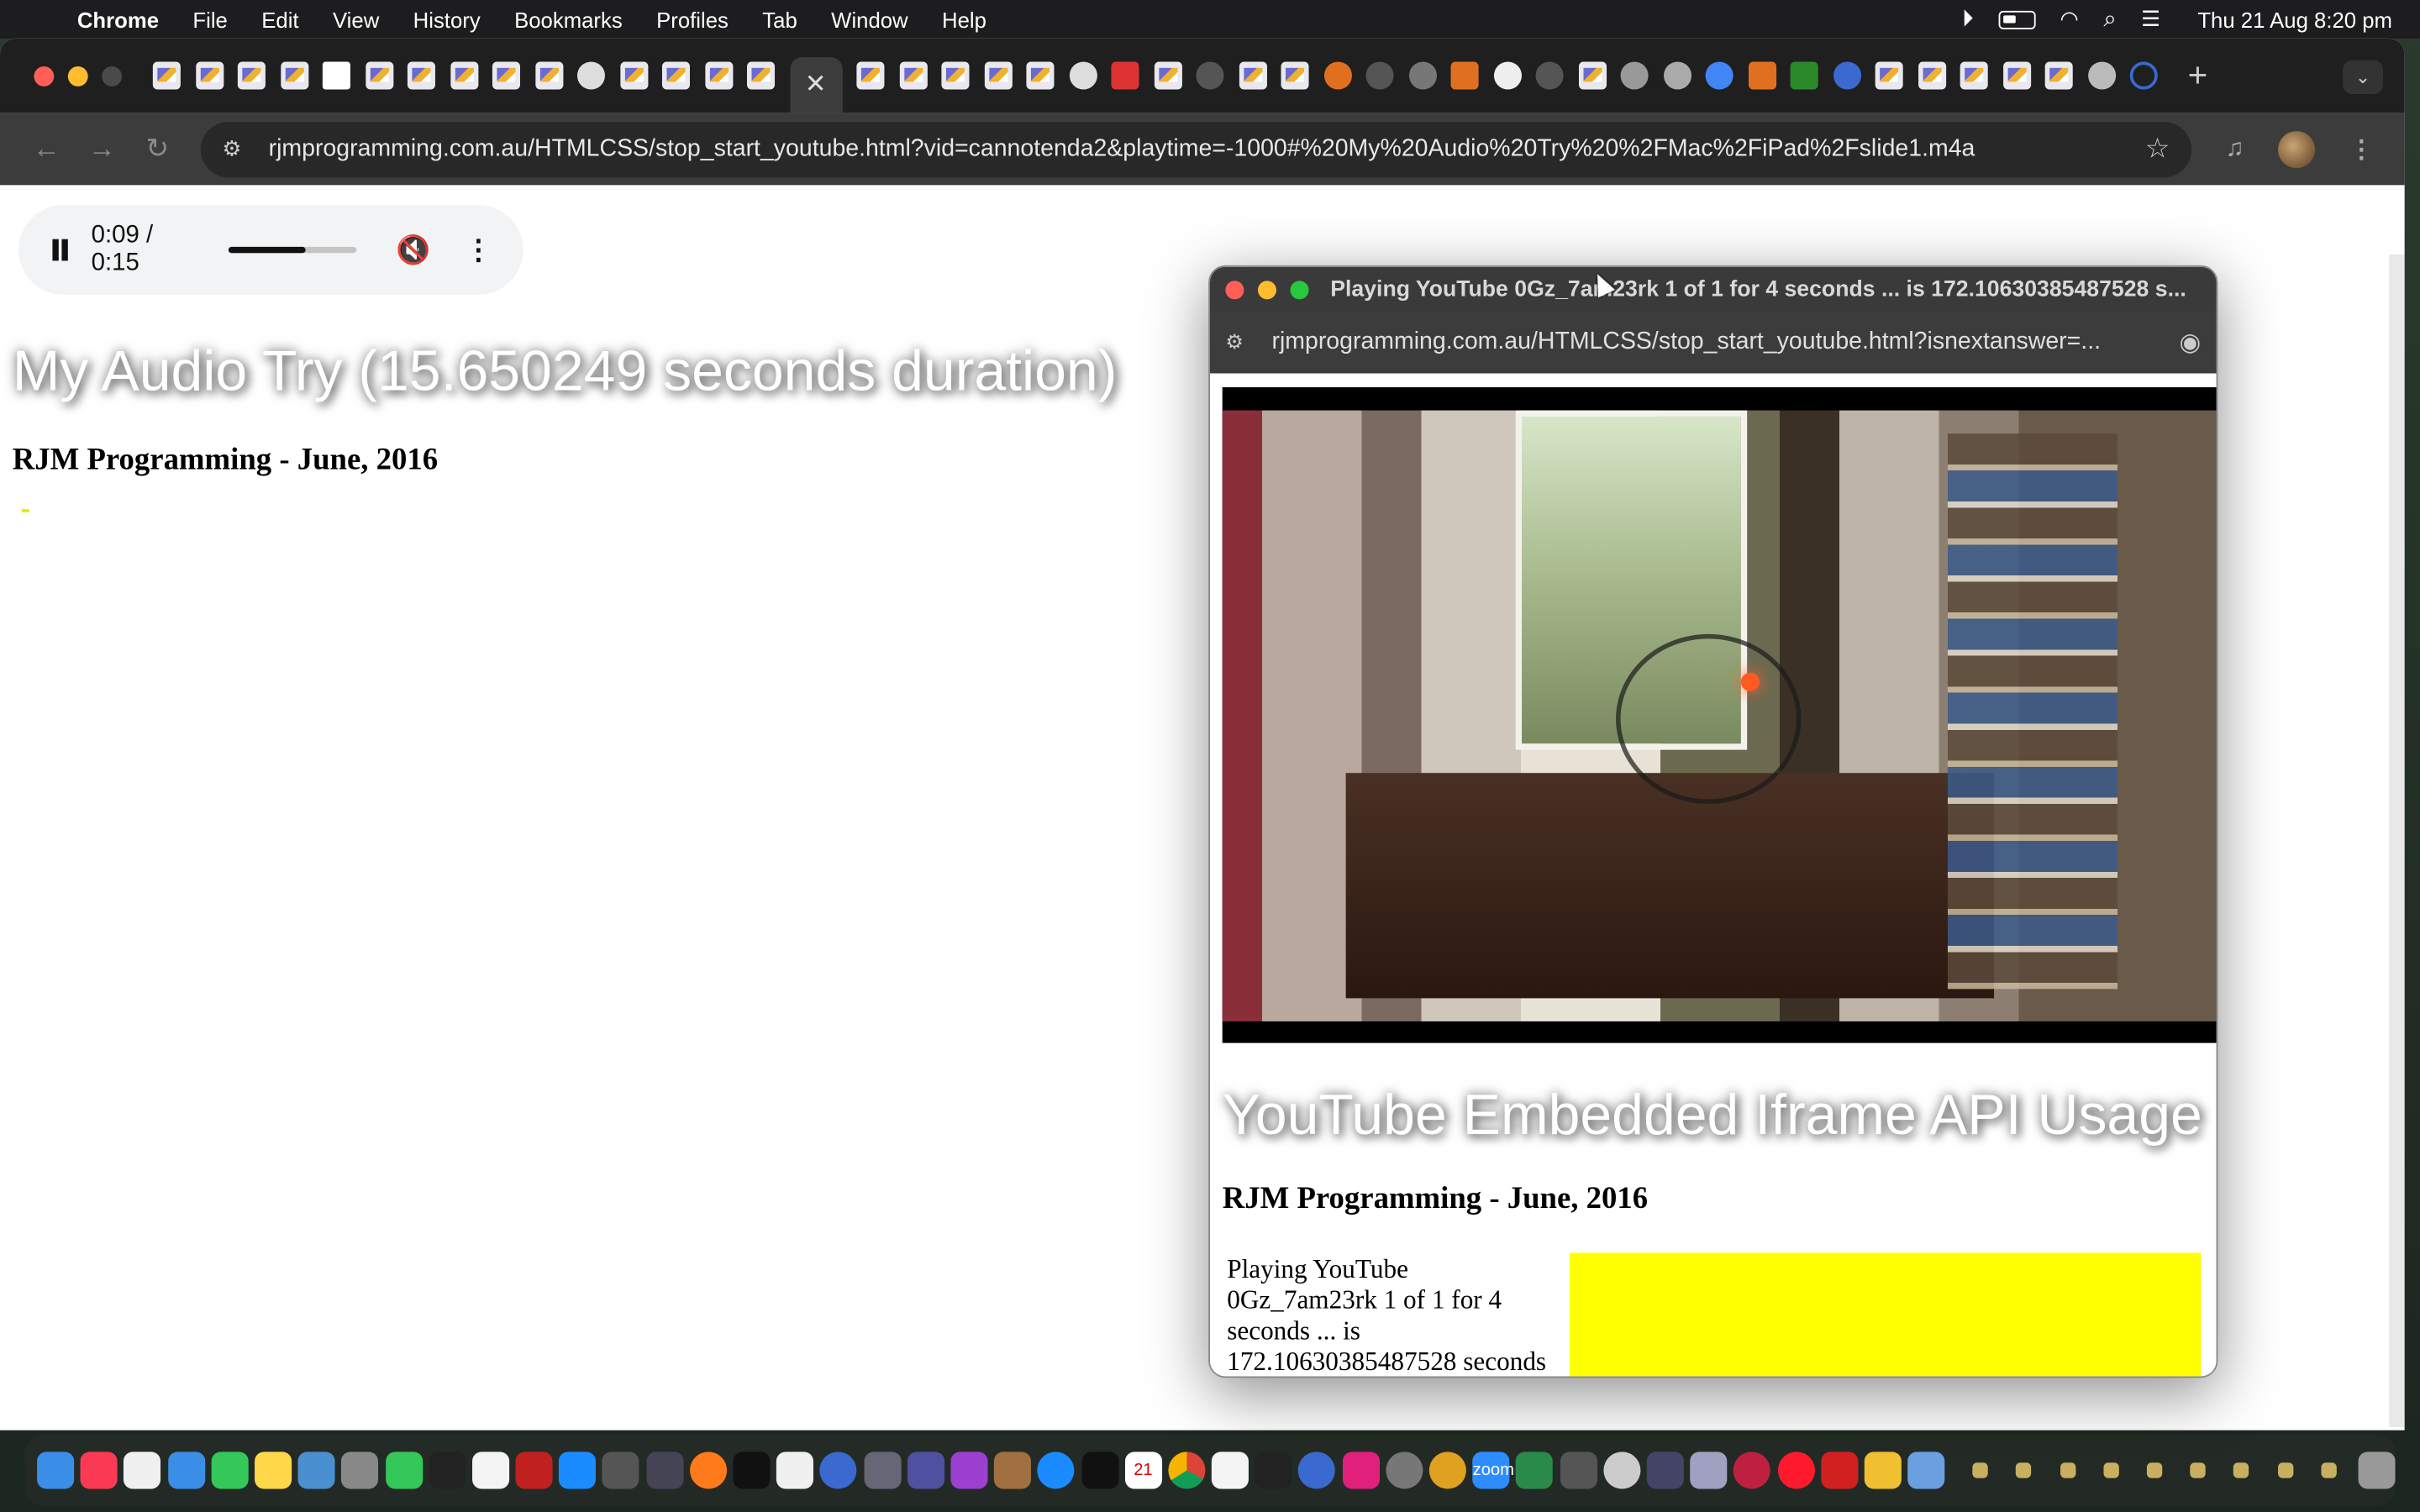  I want to click on chrome-icon, so click(1187, 1470).